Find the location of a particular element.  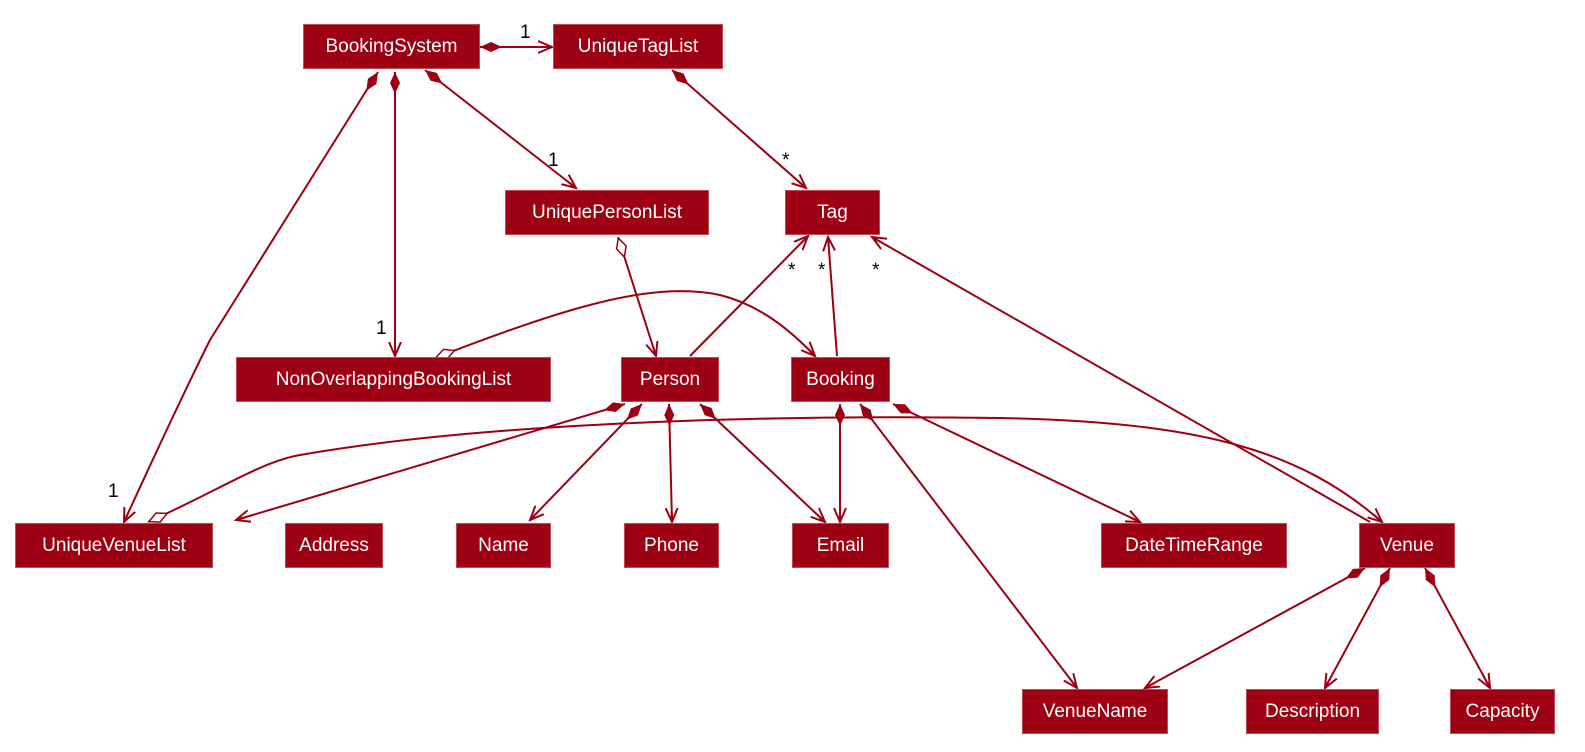

edge-bookingsystem-uniquevenuelist is located at coordinates (251, 296).